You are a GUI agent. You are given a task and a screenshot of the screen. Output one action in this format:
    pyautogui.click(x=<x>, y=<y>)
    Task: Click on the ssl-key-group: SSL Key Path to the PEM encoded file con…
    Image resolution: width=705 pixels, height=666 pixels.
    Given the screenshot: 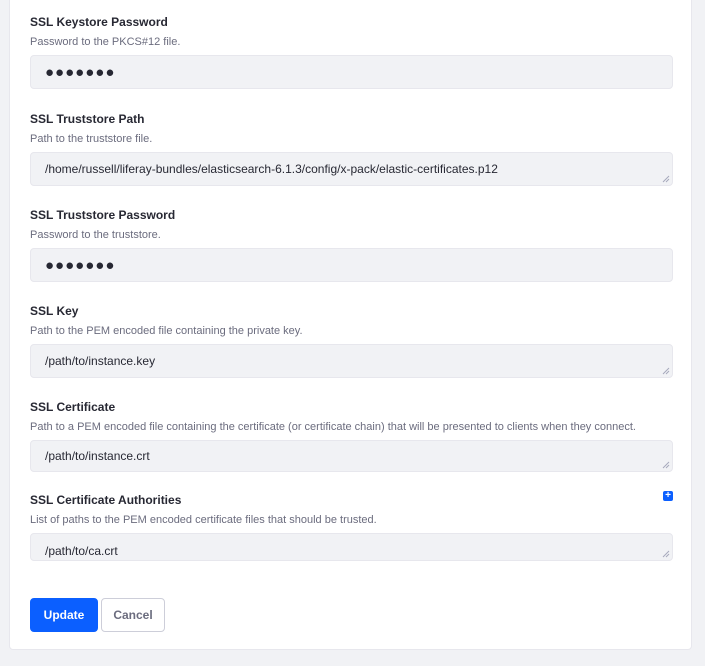 What is the action you would take?
    pyautogui.click(x=351, y=341)
    